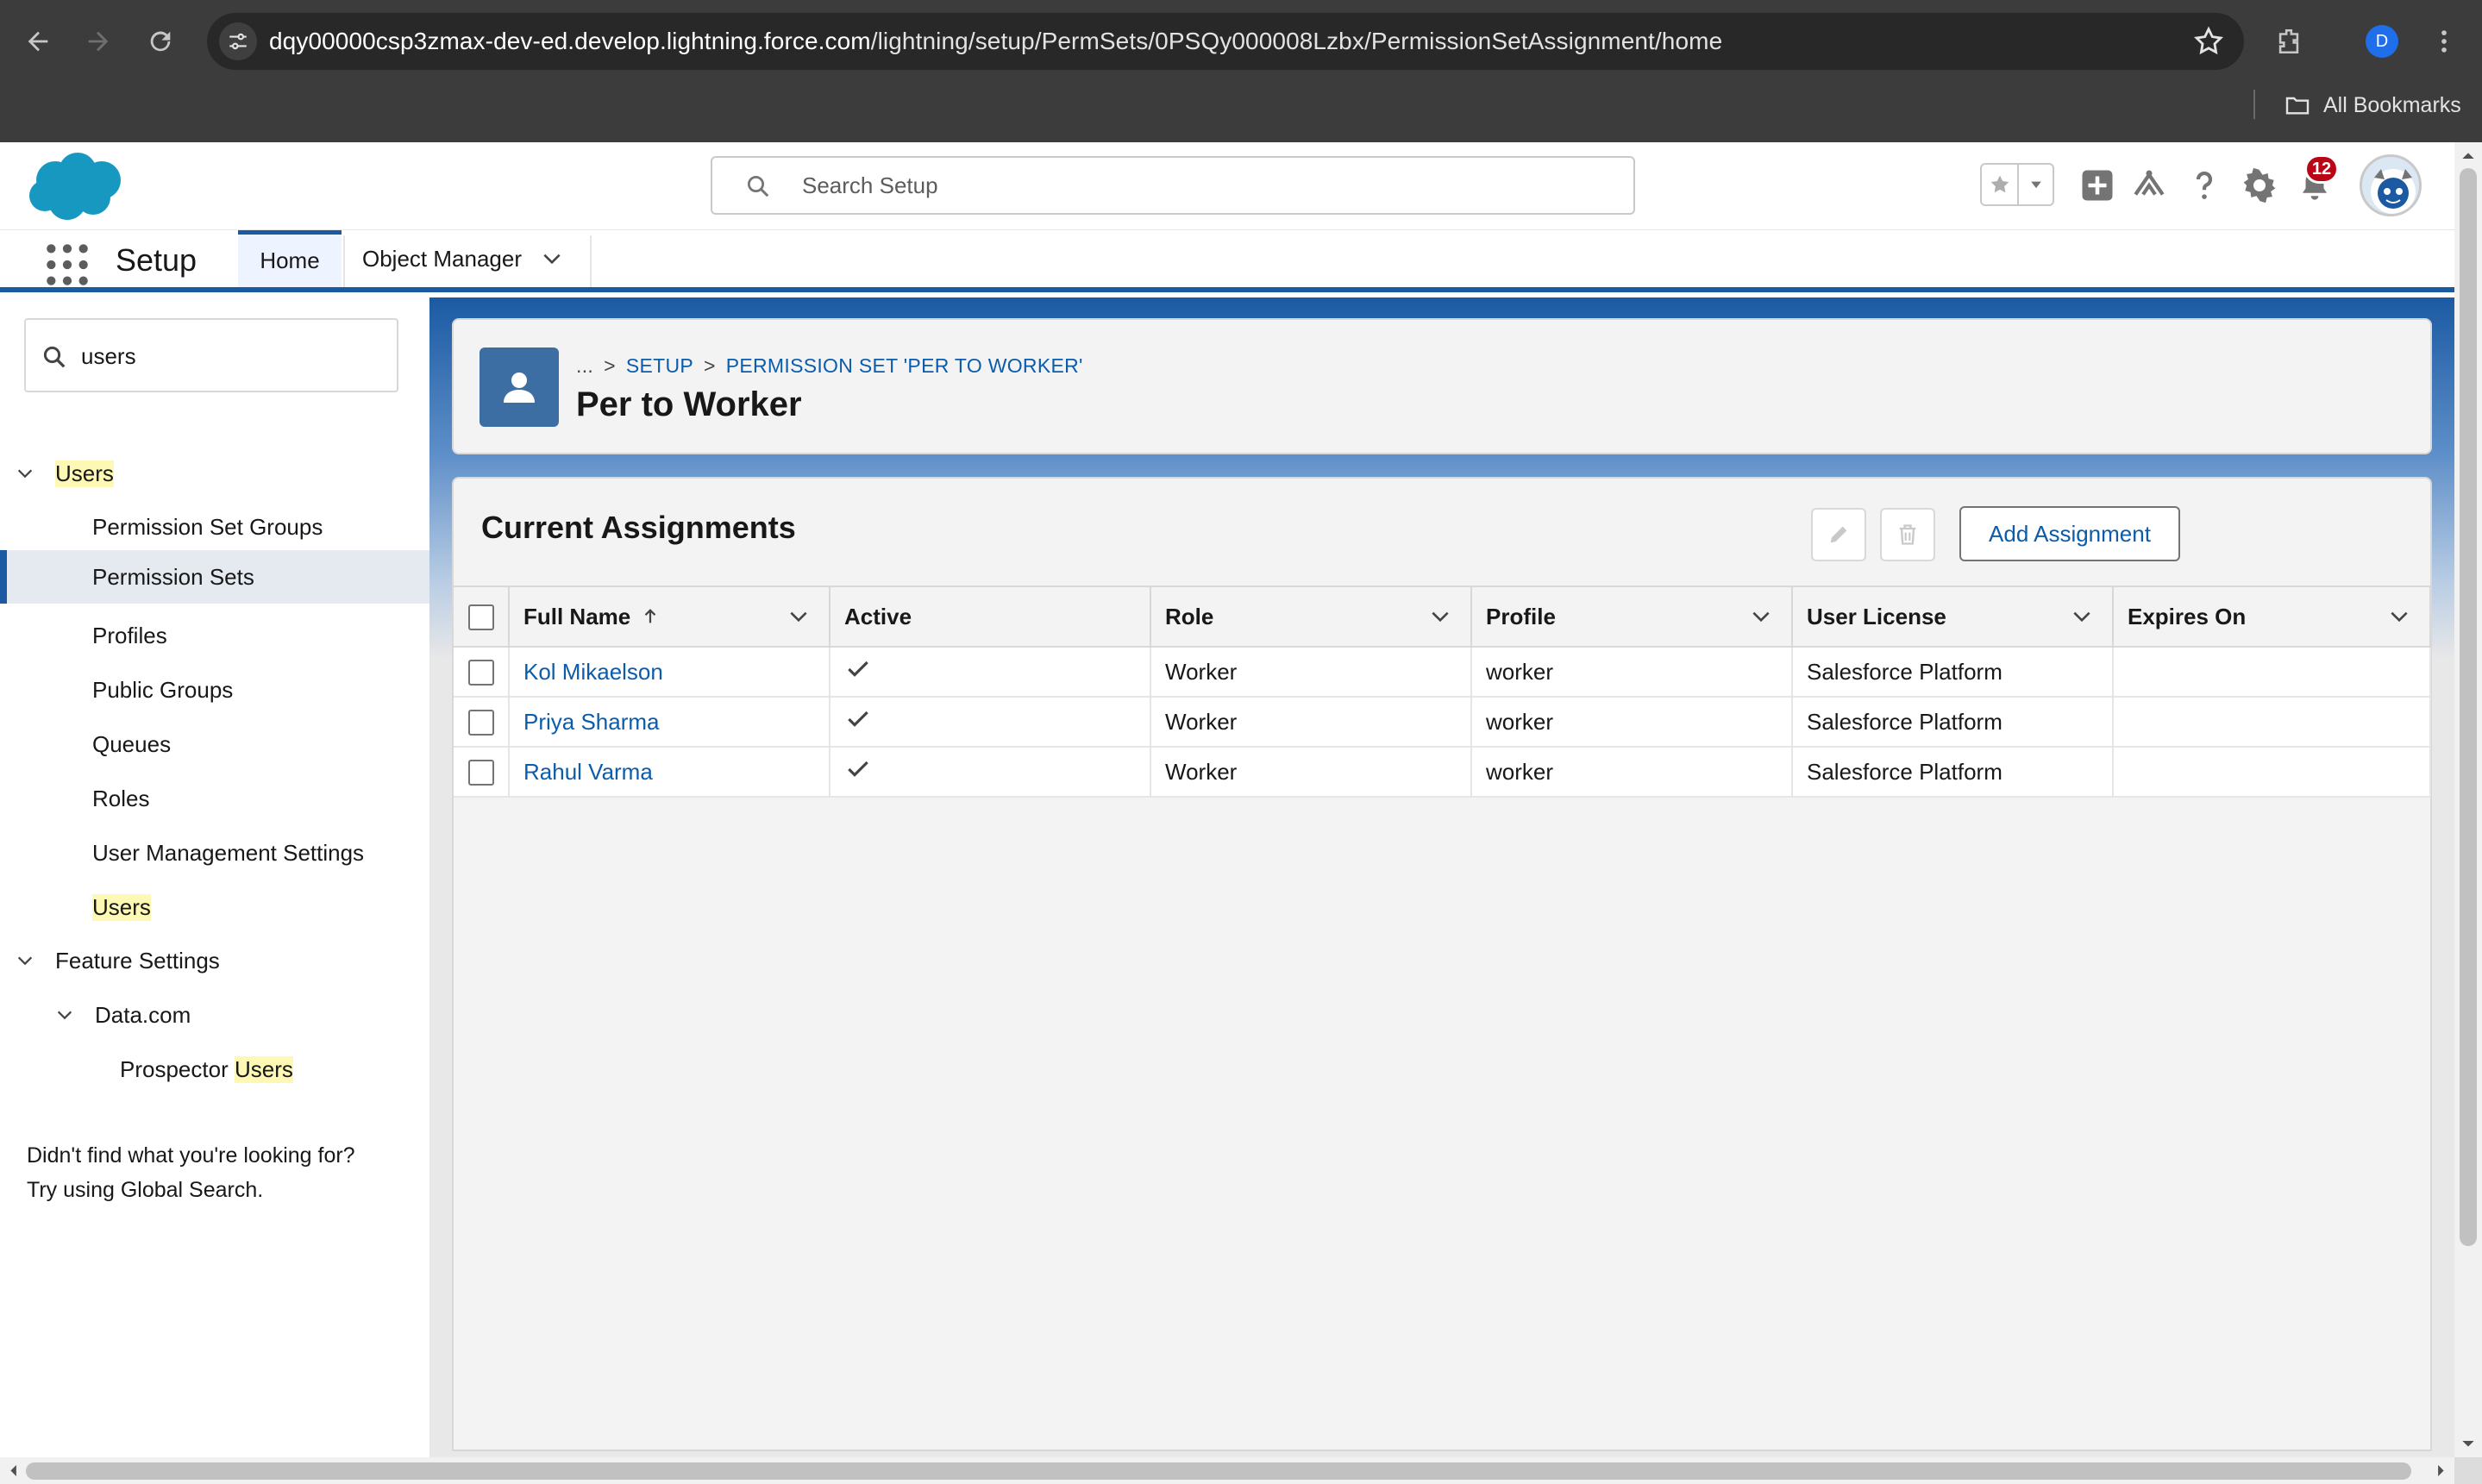 This screenshot has height=1484, width=2482. Describe the element at coordinates (123, 1015) in the screenshot. I see `sidebar-item-data-com: Data.com` at that location.